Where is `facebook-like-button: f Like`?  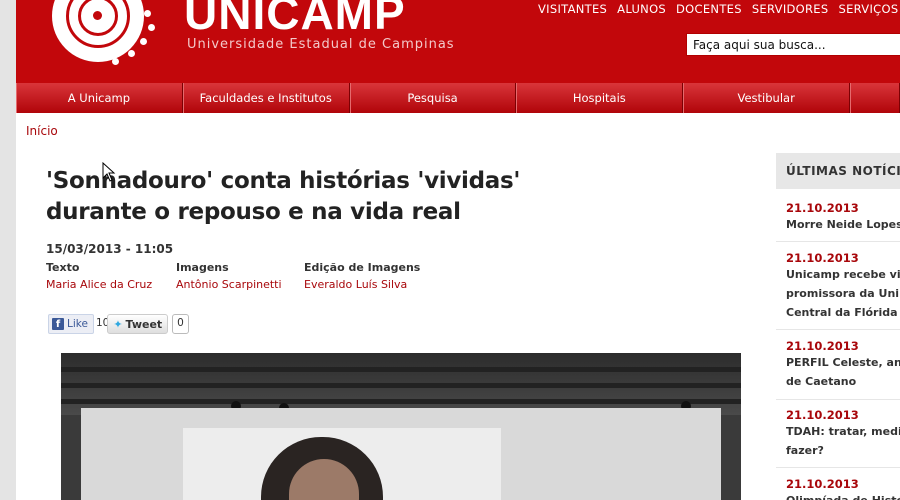 facebook-like-button: f Like is located at coordinates (71, 324).